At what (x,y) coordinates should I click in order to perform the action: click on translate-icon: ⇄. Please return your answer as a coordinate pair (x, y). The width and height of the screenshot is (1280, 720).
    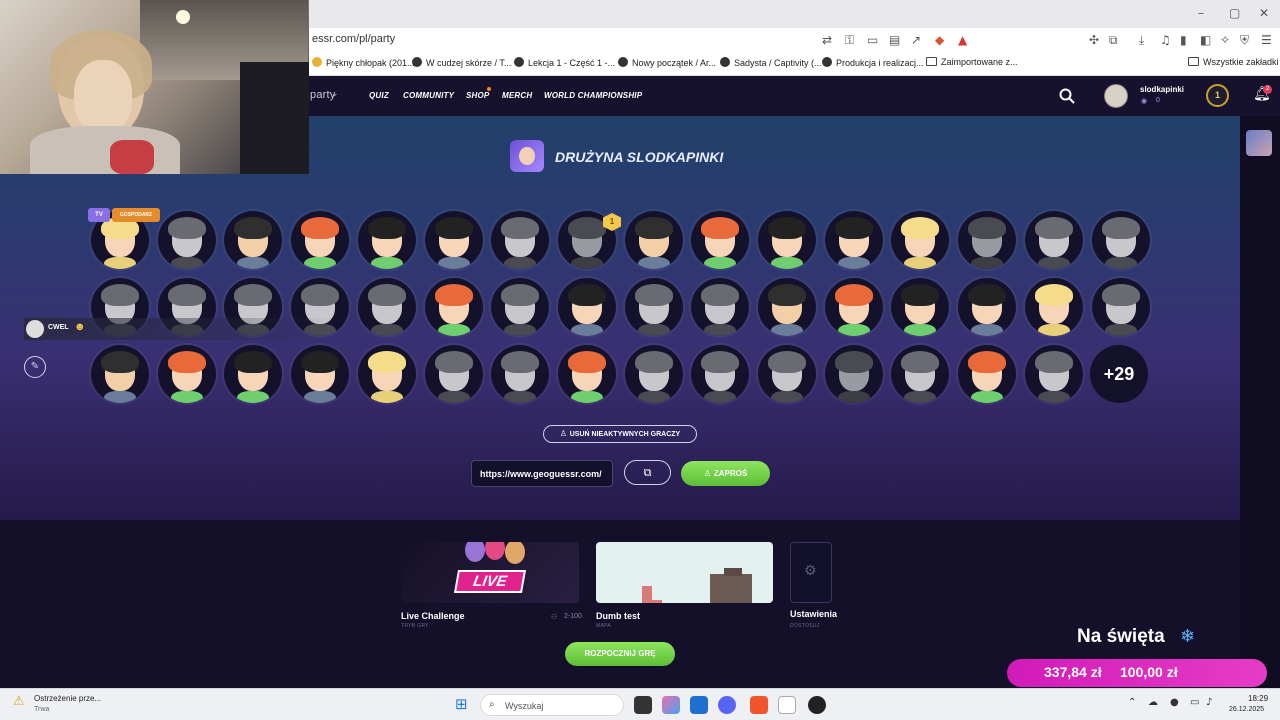
    Looking at the image, I should click on (827, 40).